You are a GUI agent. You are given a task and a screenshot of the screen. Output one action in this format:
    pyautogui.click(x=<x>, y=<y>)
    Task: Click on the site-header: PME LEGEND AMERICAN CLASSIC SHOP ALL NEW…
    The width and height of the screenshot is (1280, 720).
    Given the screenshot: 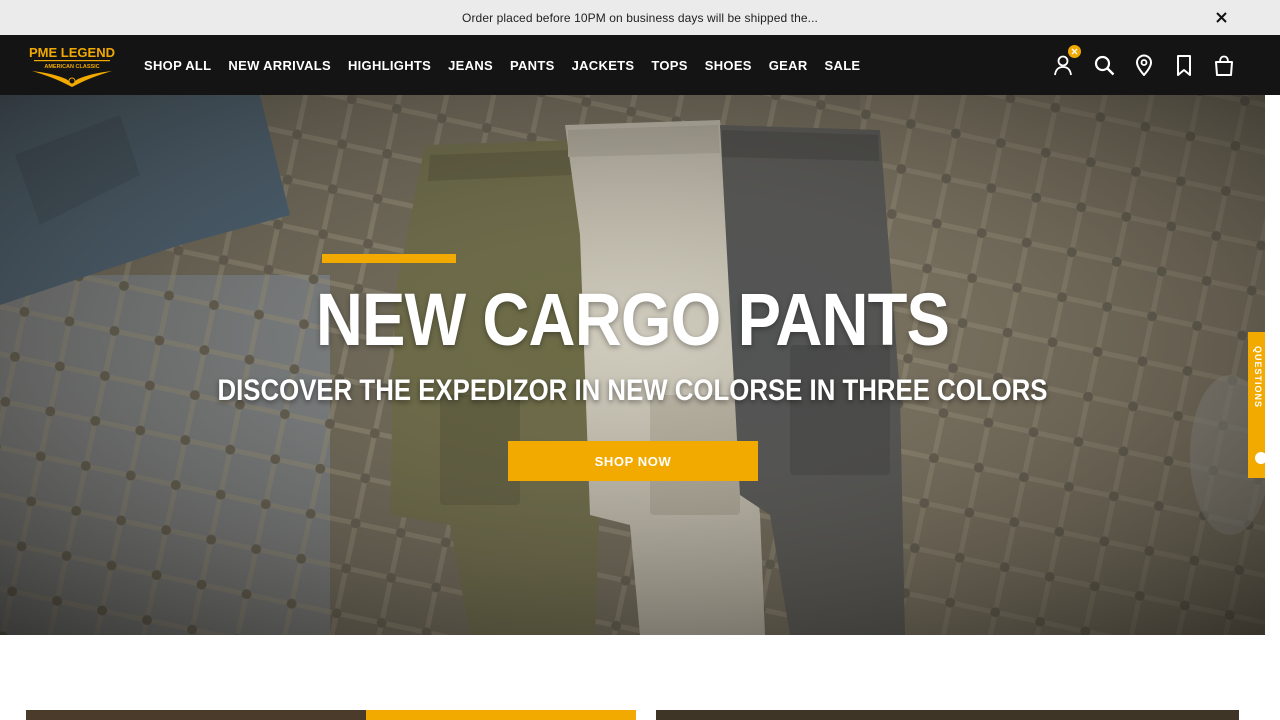 What is the action you would take?
    pyautogui.click(x=640, y=65)
    